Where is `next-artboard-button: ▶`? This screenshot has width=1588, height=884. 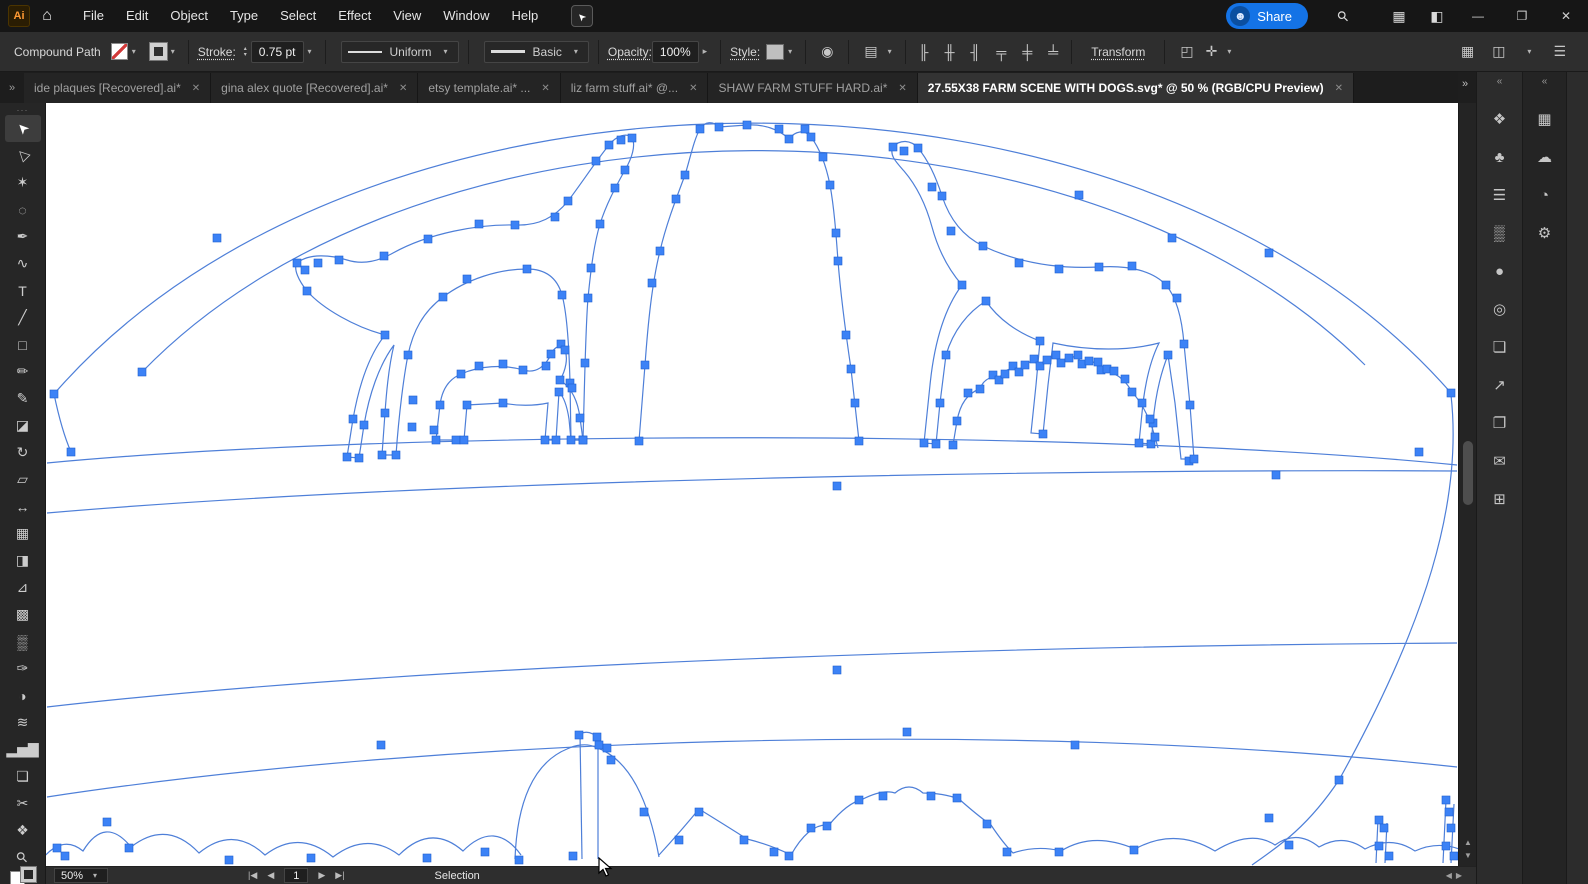 next-artboard-button: ▶ is located at coordinates (321, 875).